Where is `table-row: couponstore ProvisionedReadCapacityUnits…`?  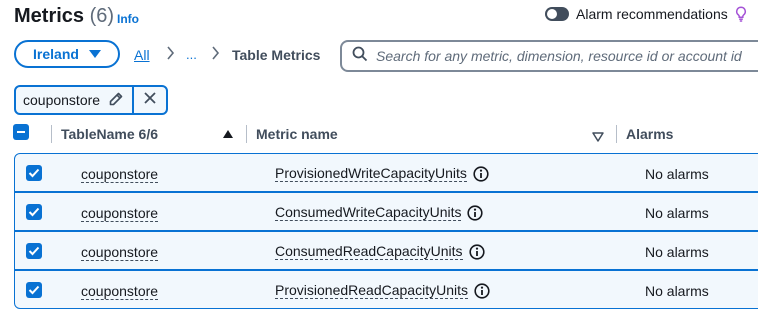
table-row: couponstore ProvisionedReadCapacityUnits… is located at coordinates (386, 289).